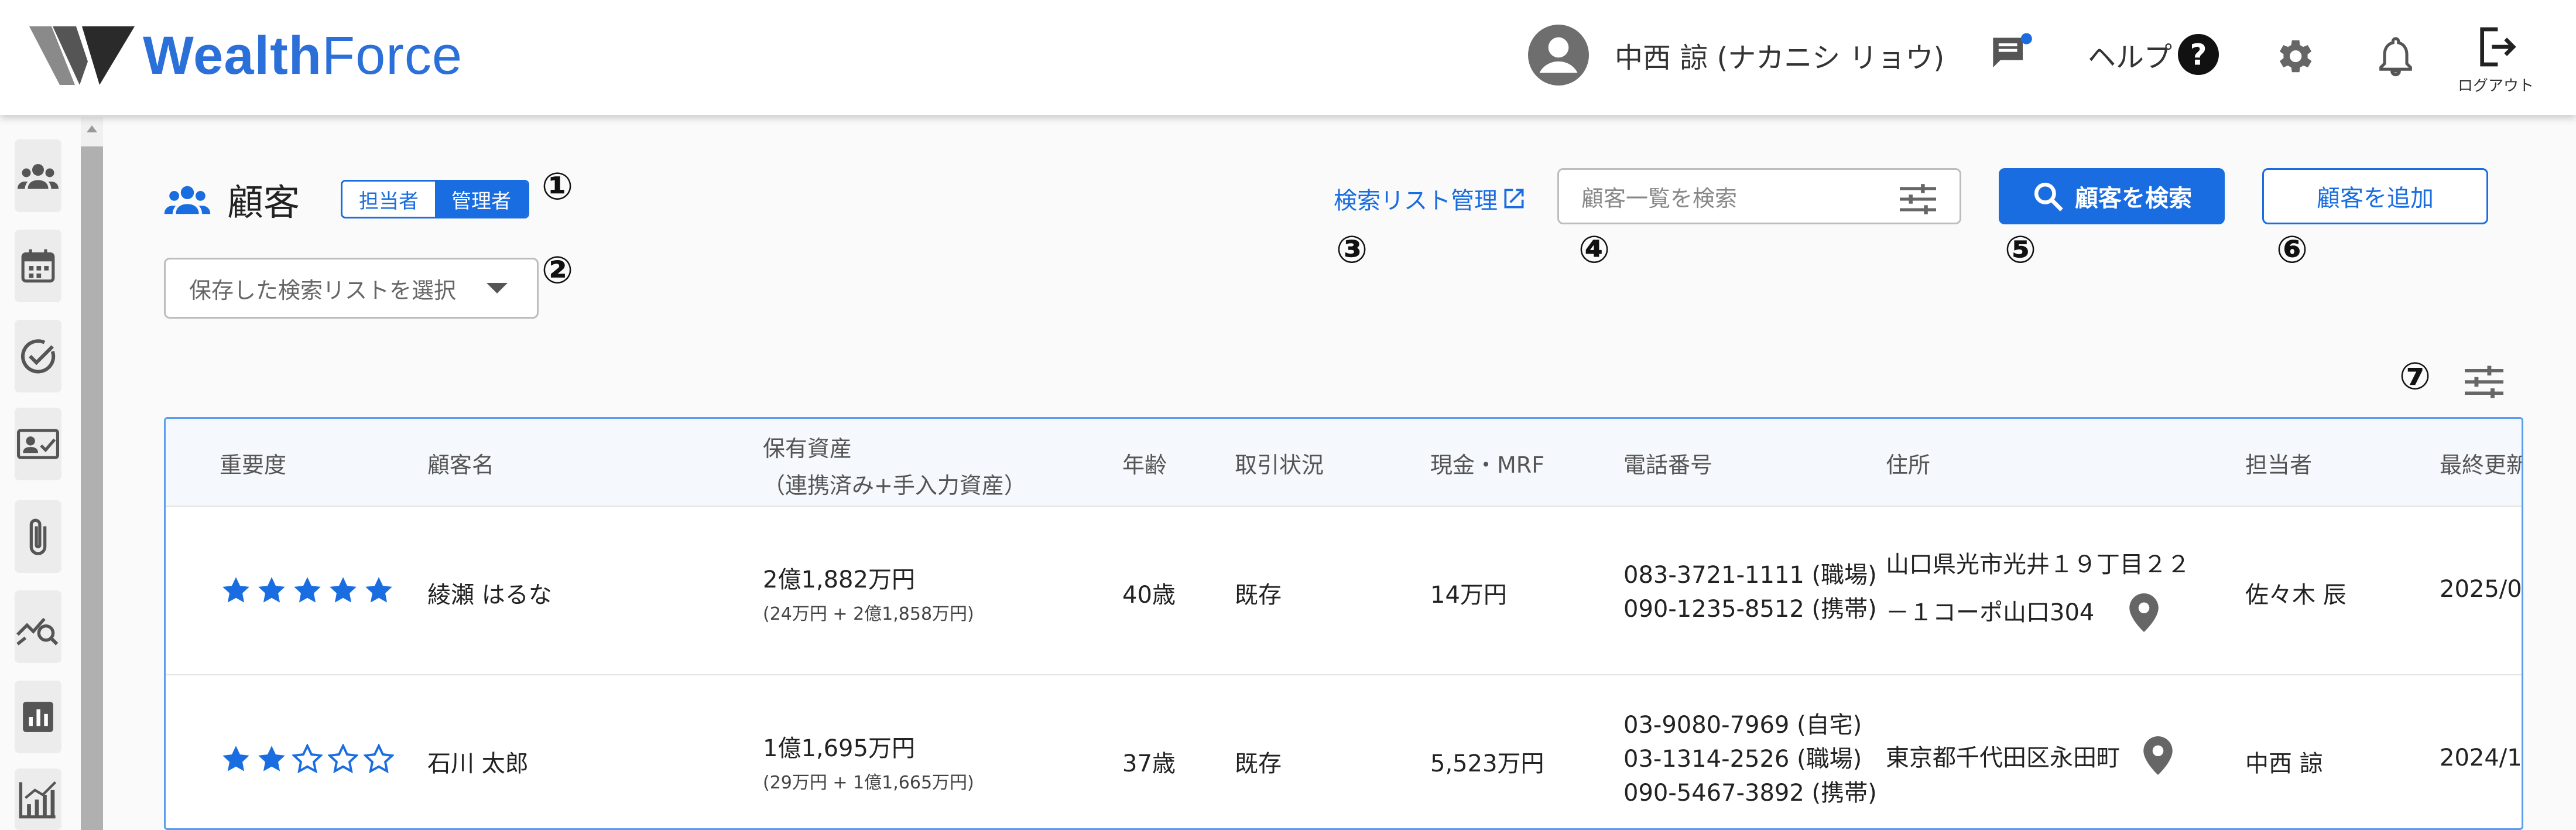 The image size is (2576, 830). What do you see at coordinates (1918, 199) in the screenshot?
I see `filter-sliders-icon` at bounding box center [1918, 199].